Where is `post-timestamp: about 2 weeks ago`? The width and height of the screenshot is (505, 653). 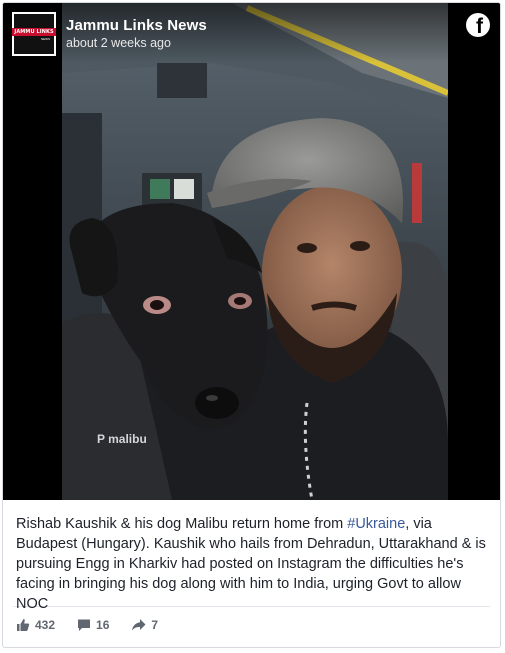
post-timestamp: about 2 weeks ago is located at coordinates (118, 43).